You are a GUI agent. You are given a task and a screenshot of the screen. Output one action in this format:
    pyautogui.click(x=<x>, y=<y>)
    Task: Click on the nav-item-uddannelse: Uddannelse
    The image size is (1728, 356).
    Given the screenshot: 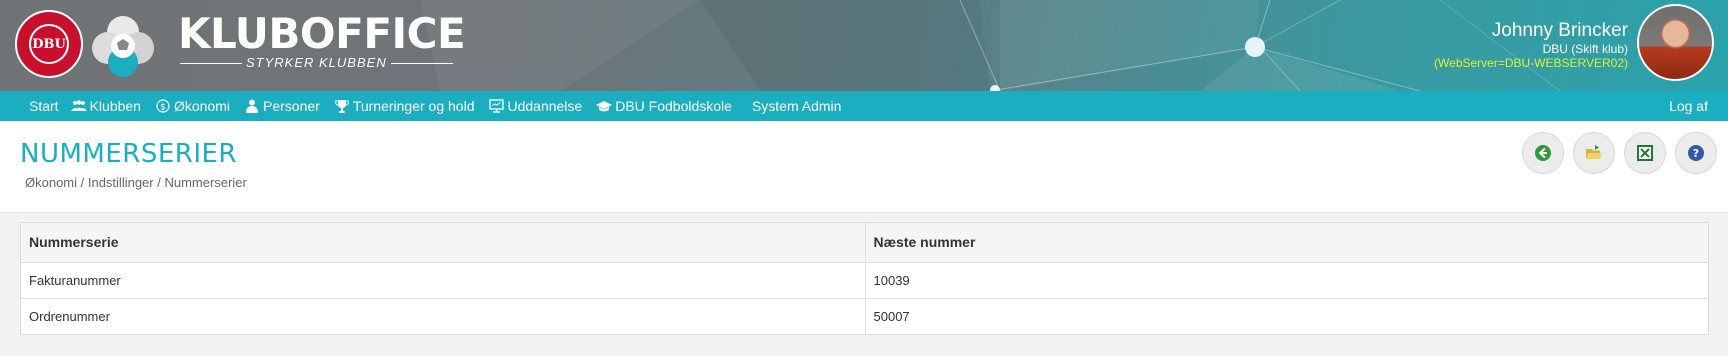 What is the action you would take?
    pyautogui.click(x=535, y=106)
    